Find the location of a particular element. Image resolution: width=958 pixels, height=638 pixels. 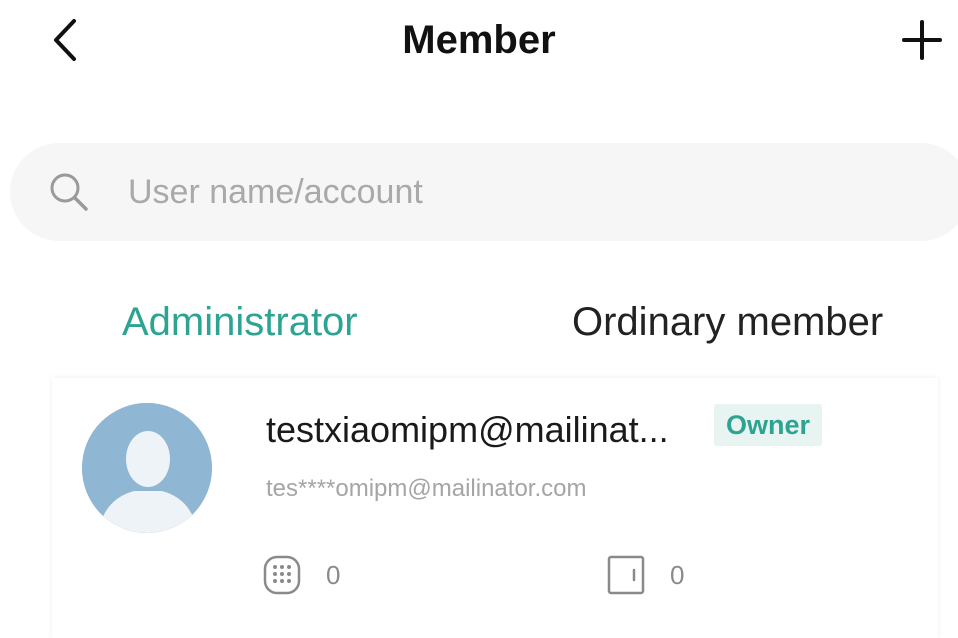

avatar is located at coordinates (147, 468).